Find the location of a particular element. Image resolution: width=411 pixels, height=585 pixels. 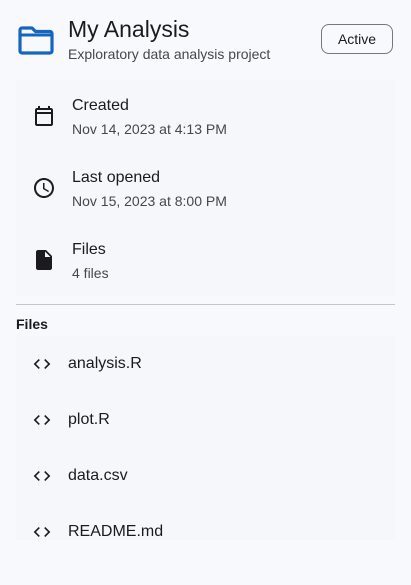

file-item-plot-r: plot.R is located at coordinates (205, 420).